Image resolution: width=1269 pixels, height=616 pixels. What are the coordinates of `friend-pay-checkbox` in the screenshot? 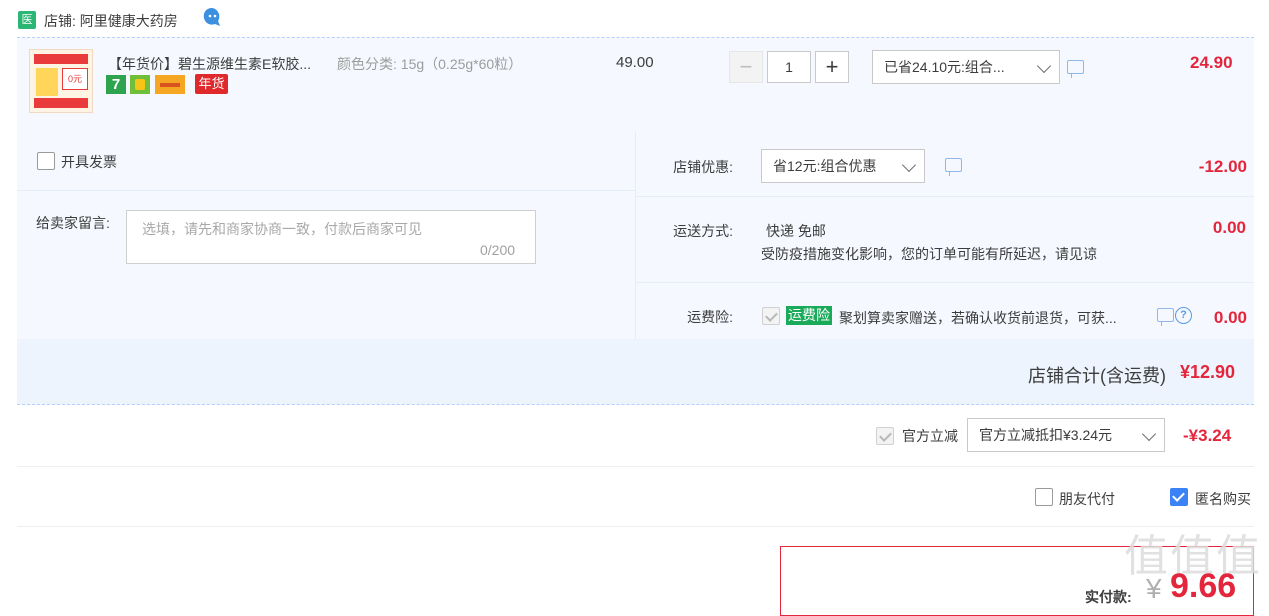 It's located at (1044, 497).